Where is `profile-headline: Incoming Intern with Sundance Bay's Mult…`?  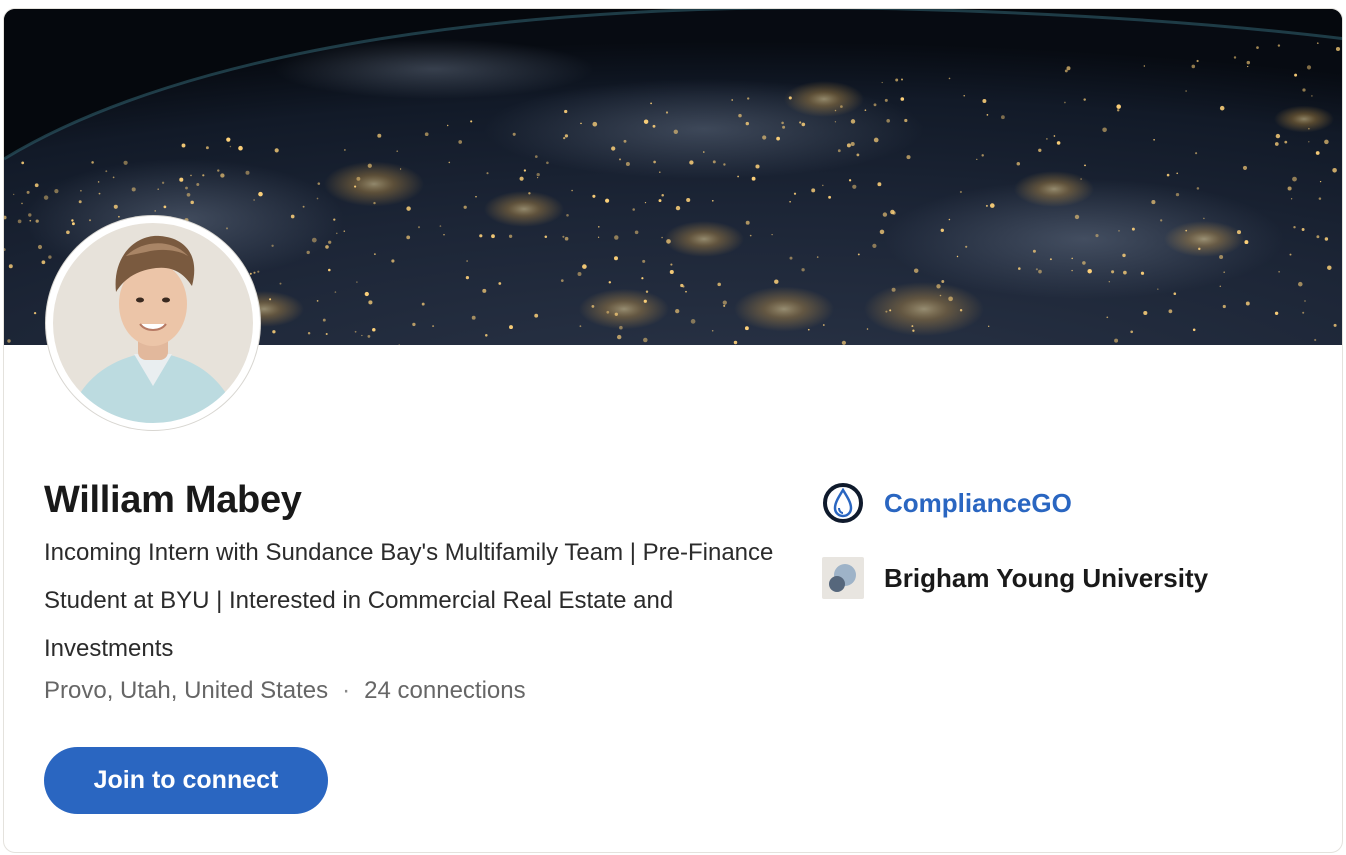
profile-headline: Incoming Intern with Sundance Bay's Mult… is located at coordinates (409, 600).